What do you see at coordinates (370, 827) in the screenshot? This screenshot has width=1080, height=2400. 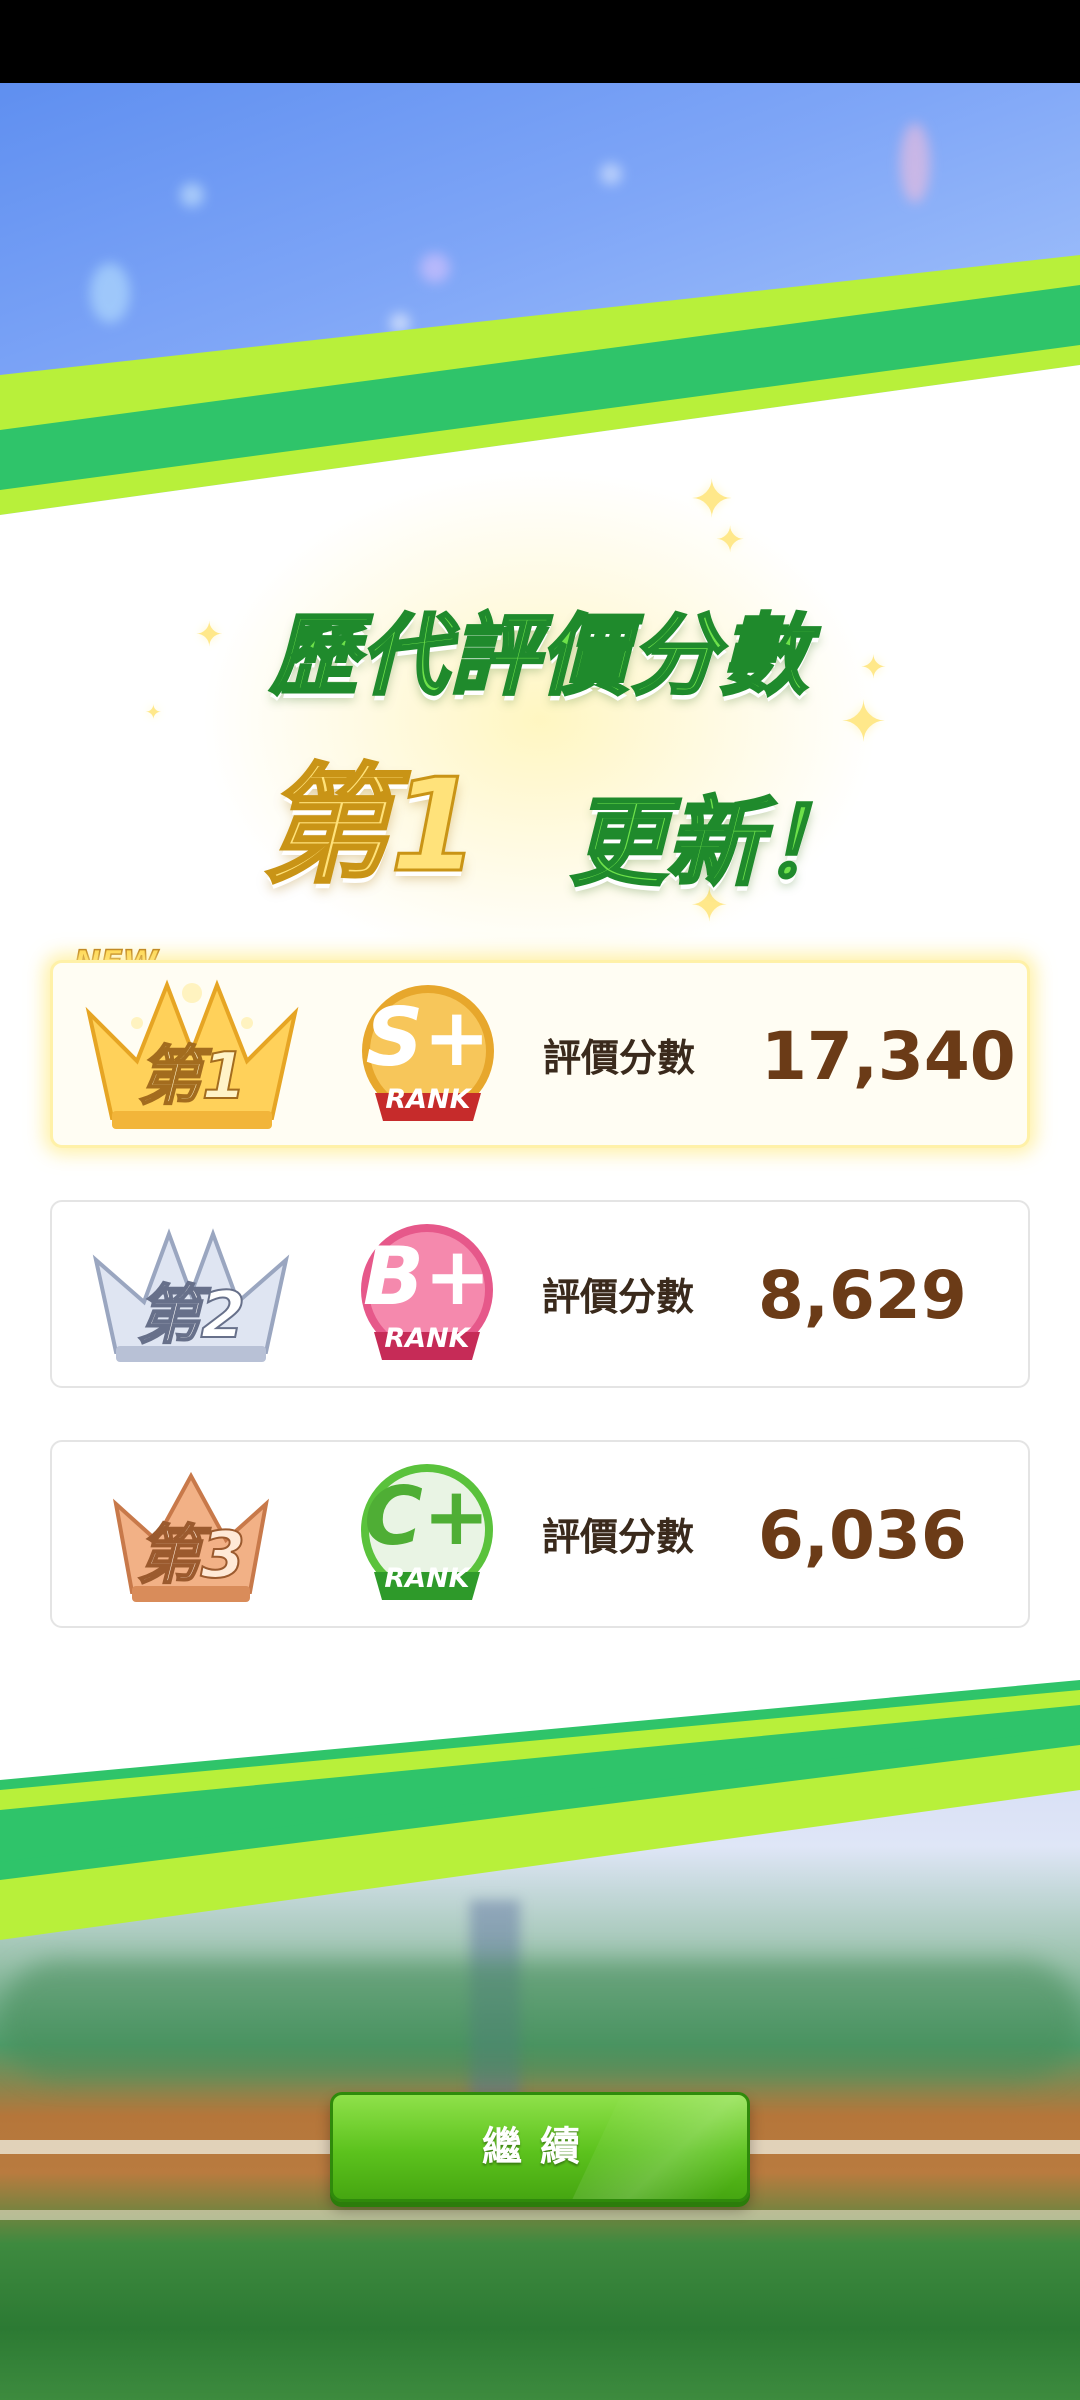 I see `title-rank-number: 第1` at bounding box center [370, 827].